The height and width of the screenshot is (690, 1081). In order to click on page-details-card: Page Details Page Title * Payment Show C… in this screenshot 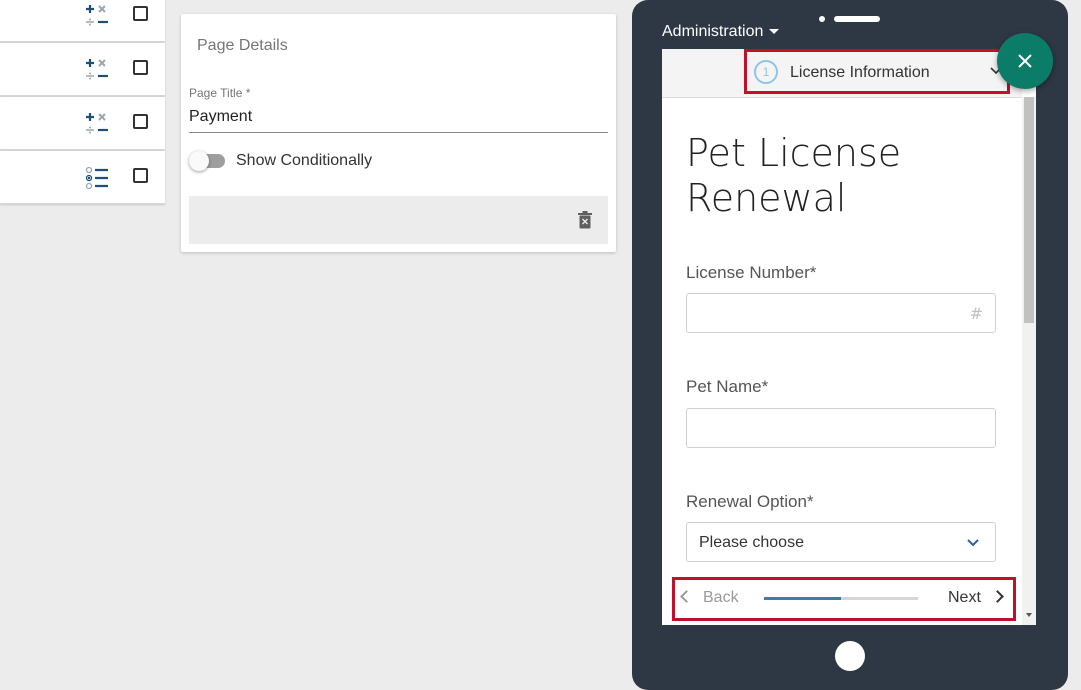, I will do `click(398, 133)`.